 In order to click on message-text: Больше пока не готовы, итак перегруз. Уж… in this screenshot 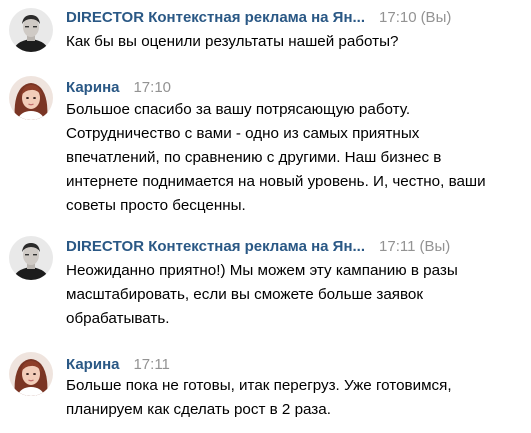, I will do `click(259, 397)`.